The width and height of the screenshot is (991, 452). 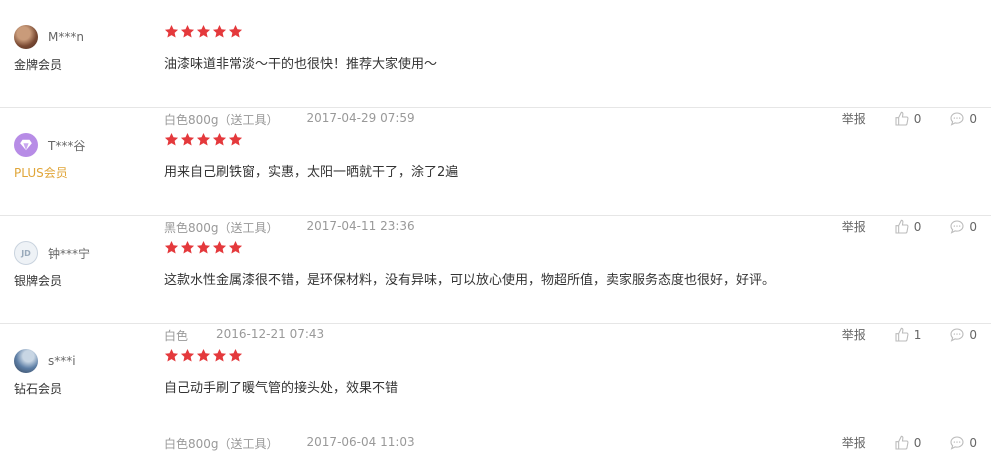 What do you see at coordinates (26, 253) in the screenshot?
I see `avatar: JD` at bounding box center [26, 253].